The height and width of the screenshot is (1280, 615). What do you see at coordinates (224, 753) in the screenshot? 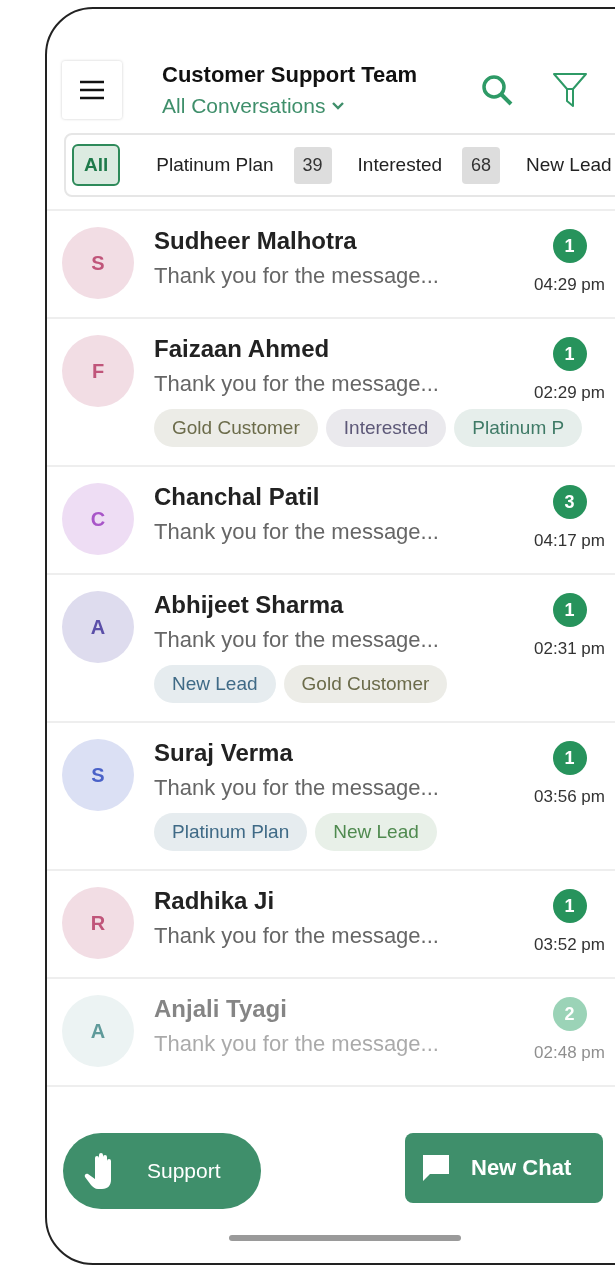
I see `contact-name: Suraj Verma` at bounding box center [224, 753].